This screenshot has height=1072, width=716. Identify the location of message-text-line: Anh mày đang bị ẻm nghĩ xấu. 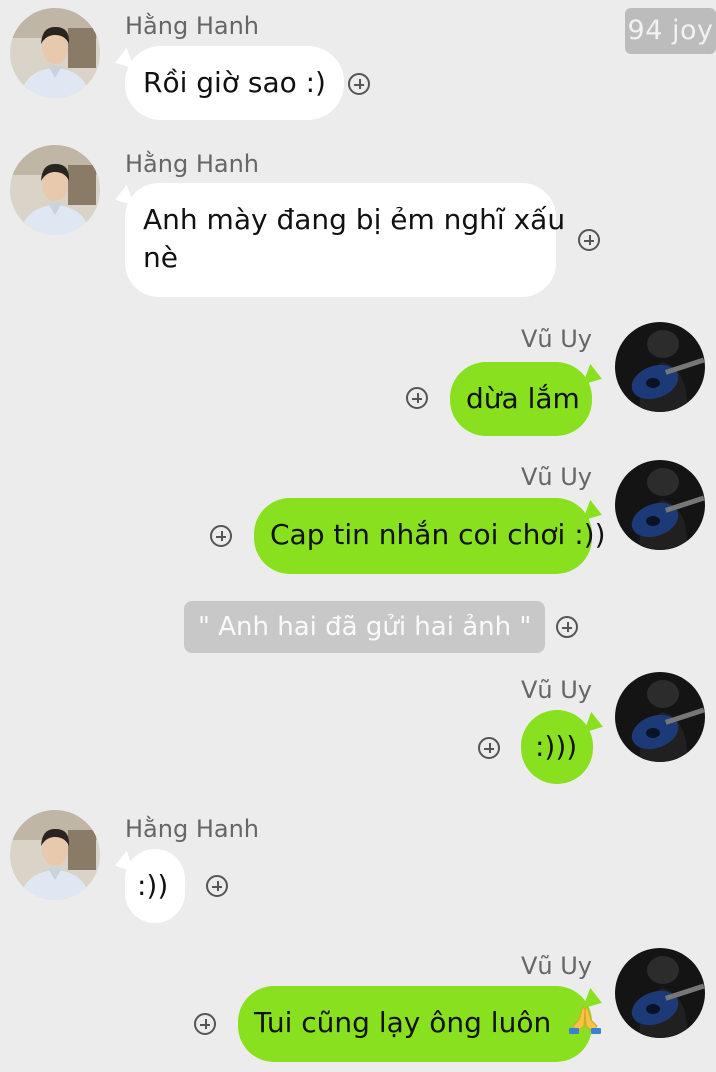
(354, 219).